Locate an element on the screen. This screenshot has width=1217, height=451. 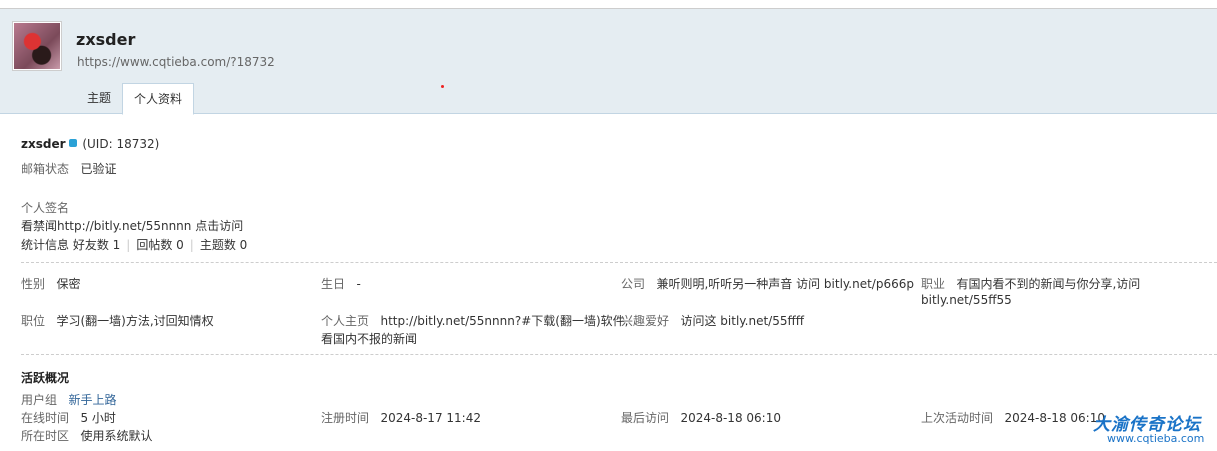
header-profile-url: https://www.cqtieba.com/?18732 is located at coordinates (176, 62).